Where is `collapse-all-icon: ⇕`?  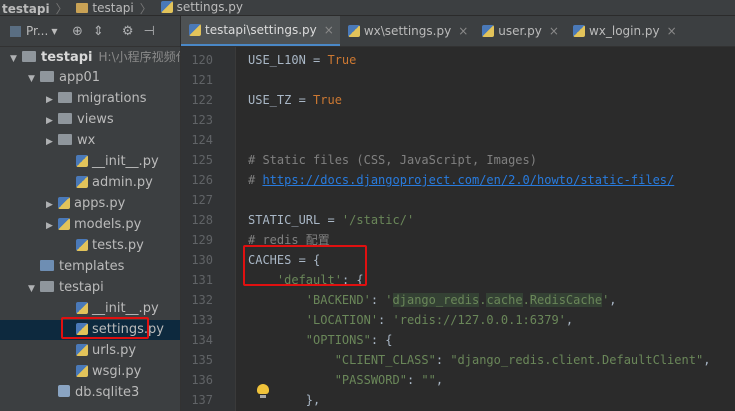
collapse-all-icon: ⇕ is located at coordinates (98, 31).